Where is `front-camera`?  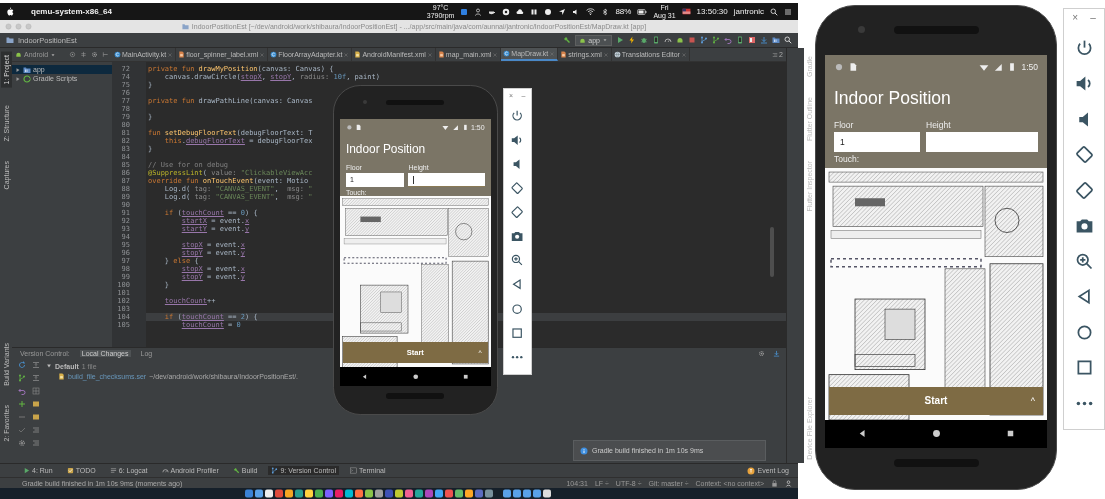 front-camera is located at coordinates (861, 29).